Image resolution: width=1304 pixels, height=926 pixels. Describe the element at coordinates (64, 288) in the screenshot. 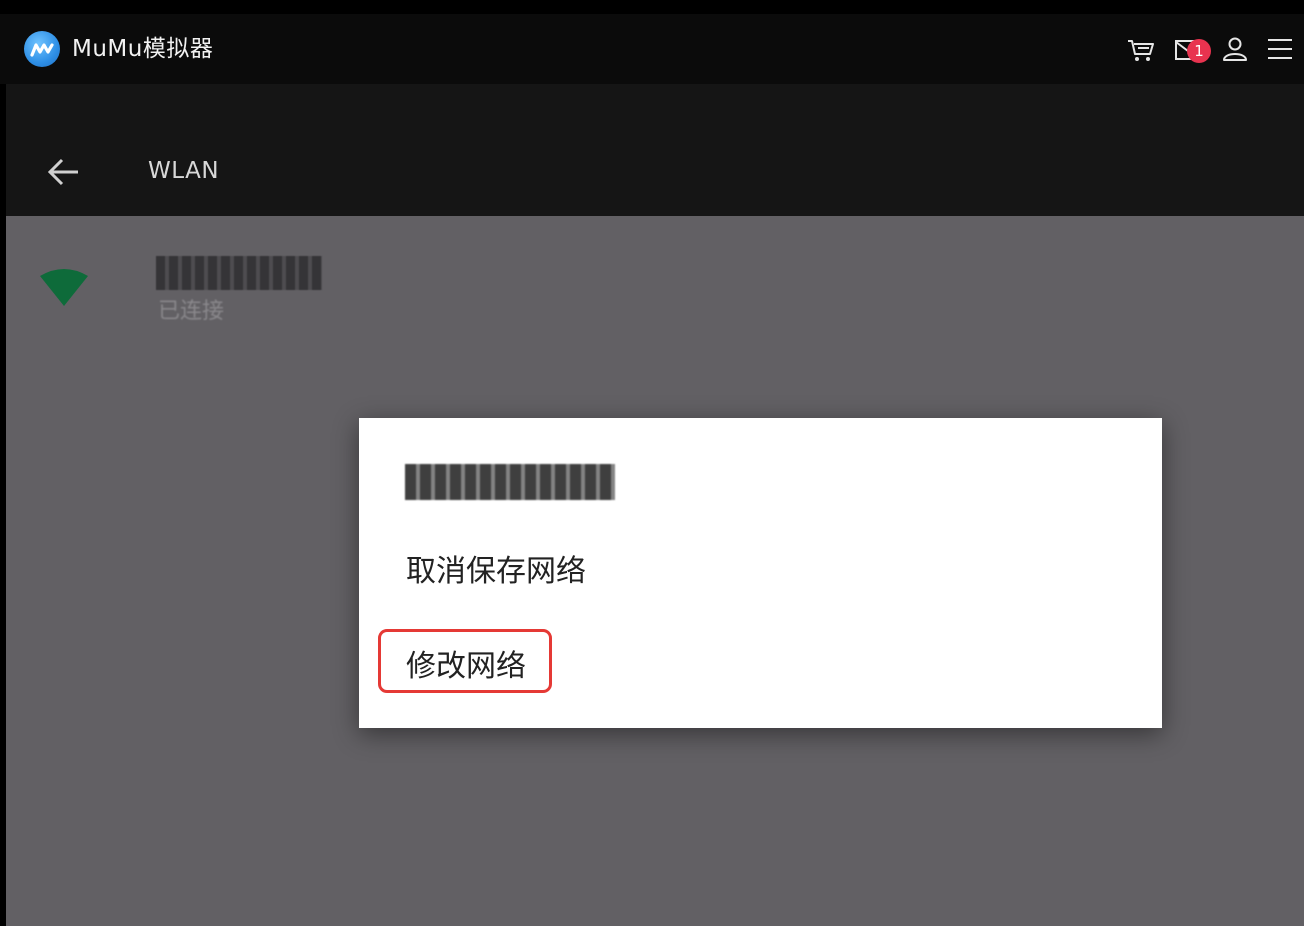

I see `wifi-signal-icon` at that location.